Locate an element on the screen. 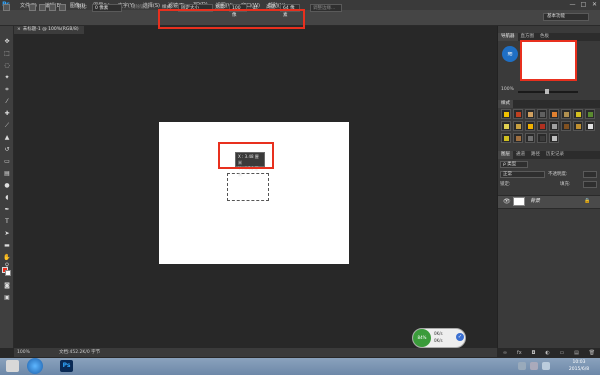 This screenshot has height=375, width=600. add-selection-icon is located at coordinates (42, 7).